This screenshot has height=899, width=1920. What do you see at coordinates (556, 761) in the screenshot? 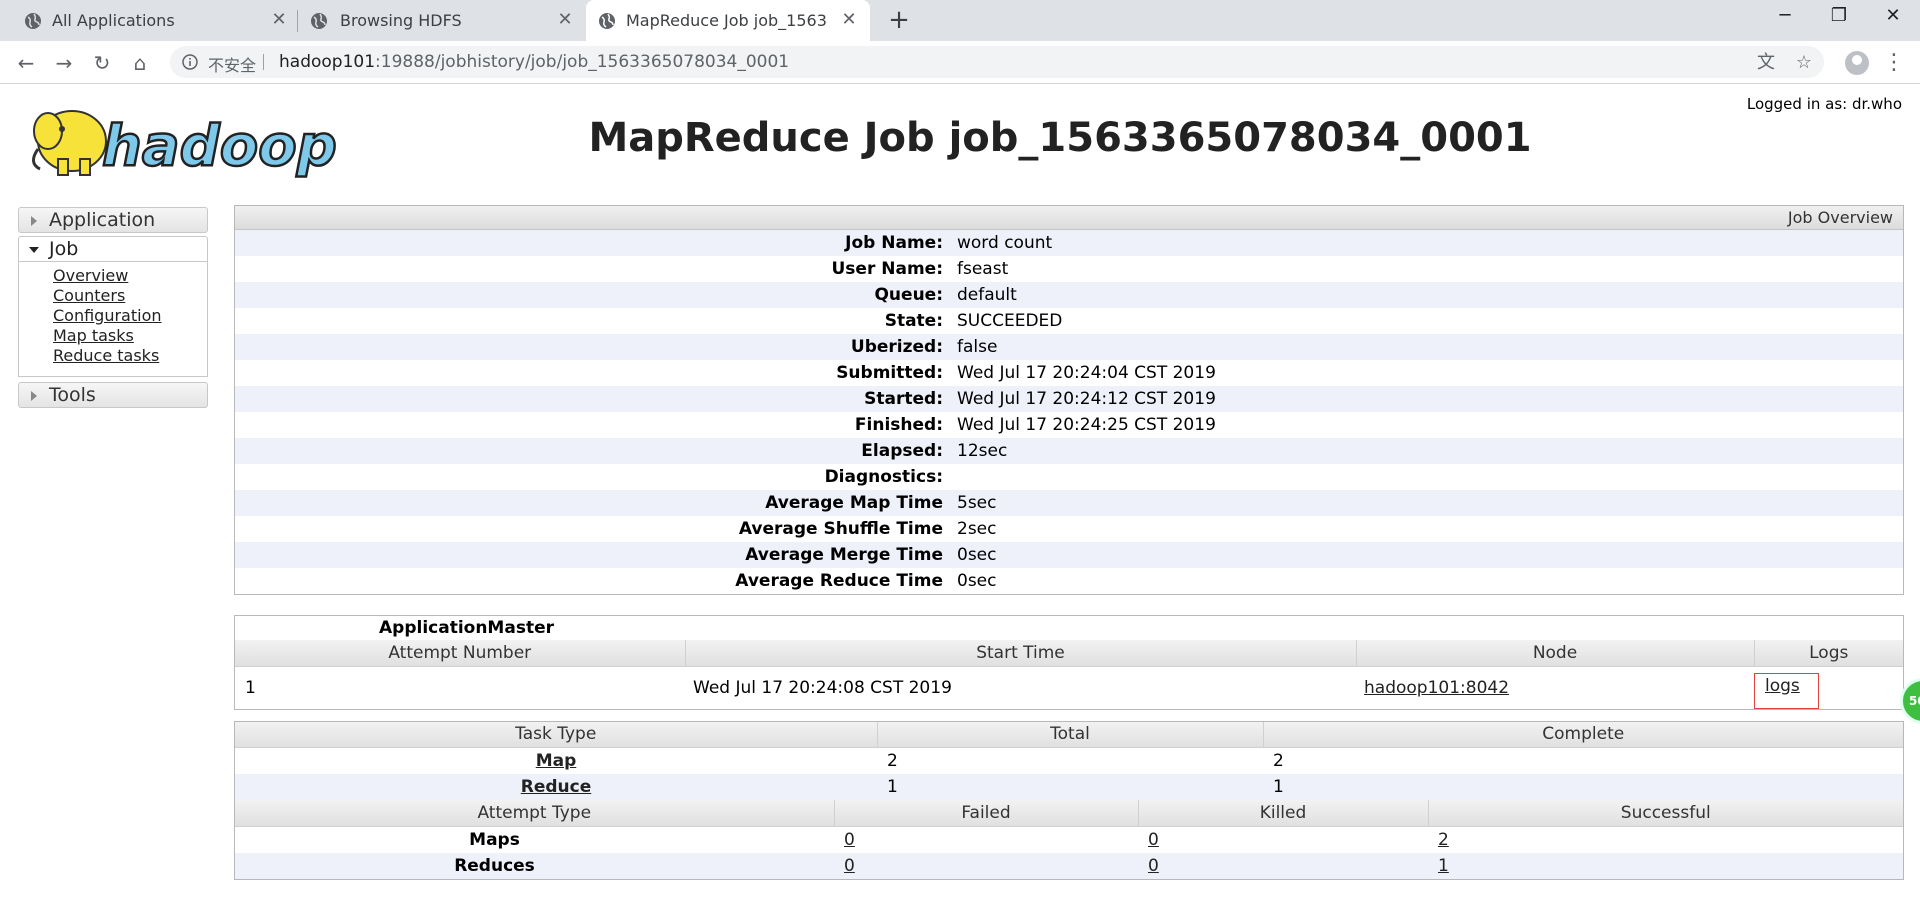
I see `task-type-link-map: Map` at bounding box center [556, 761].